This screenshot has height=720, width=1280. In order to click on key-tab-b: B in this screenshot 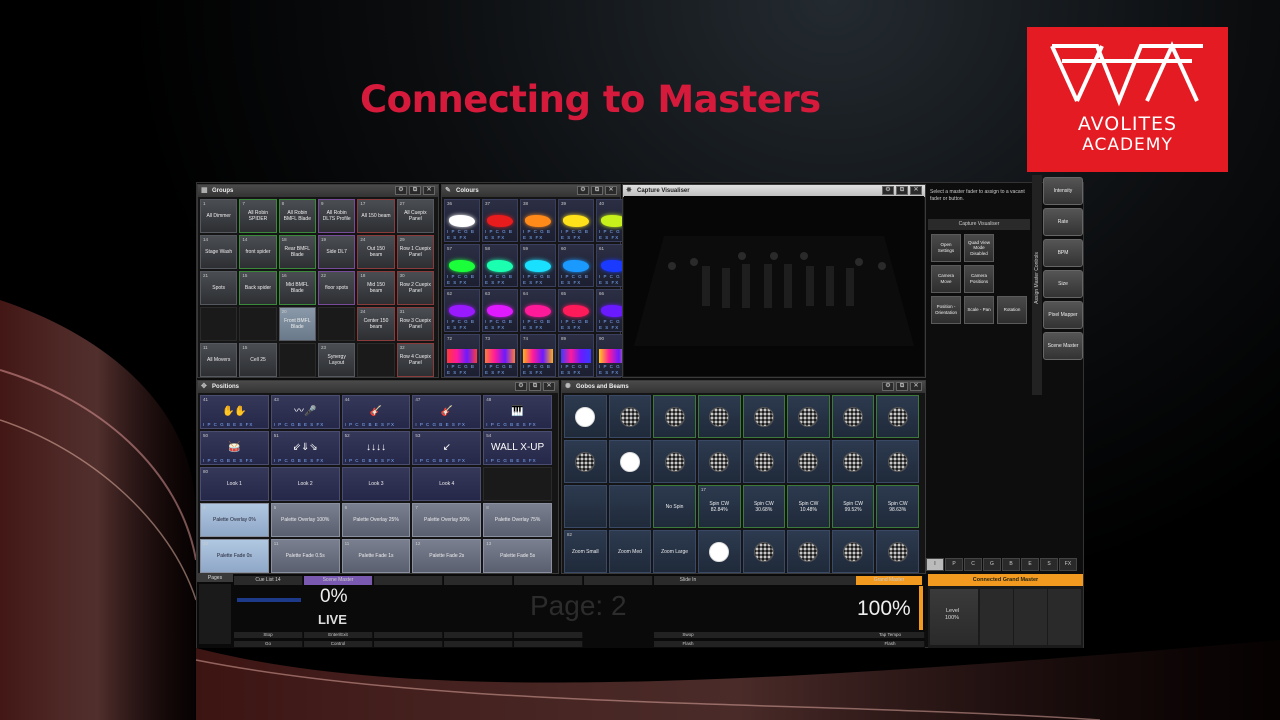, I will do `click(1011, 564)`.